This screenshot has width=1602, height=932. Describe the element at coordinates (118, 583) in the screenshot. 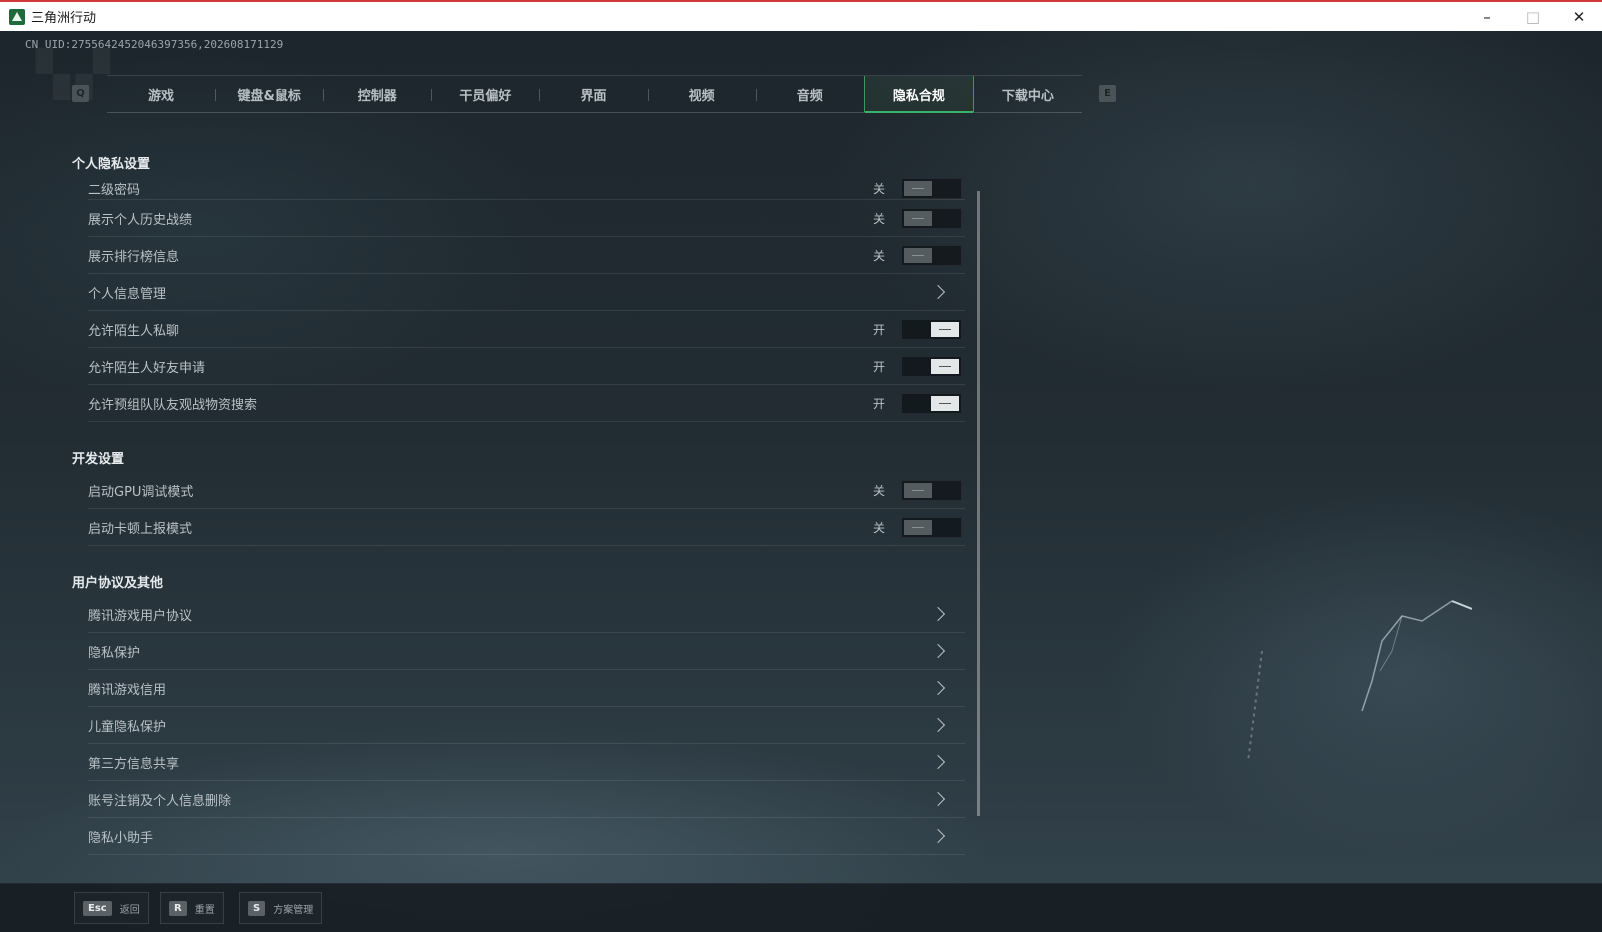

I see `section-title-user-agreements: 用户协议及其他` at that location.